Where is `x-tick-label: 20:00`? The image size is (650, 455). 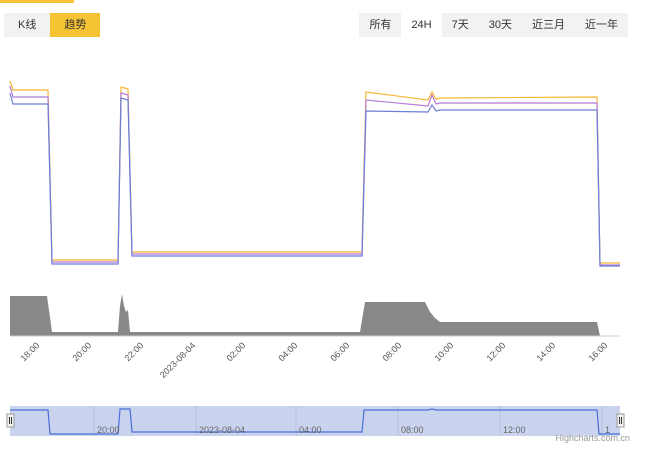
x-tick-label: 20:00 is located at coordinates (81, 351).